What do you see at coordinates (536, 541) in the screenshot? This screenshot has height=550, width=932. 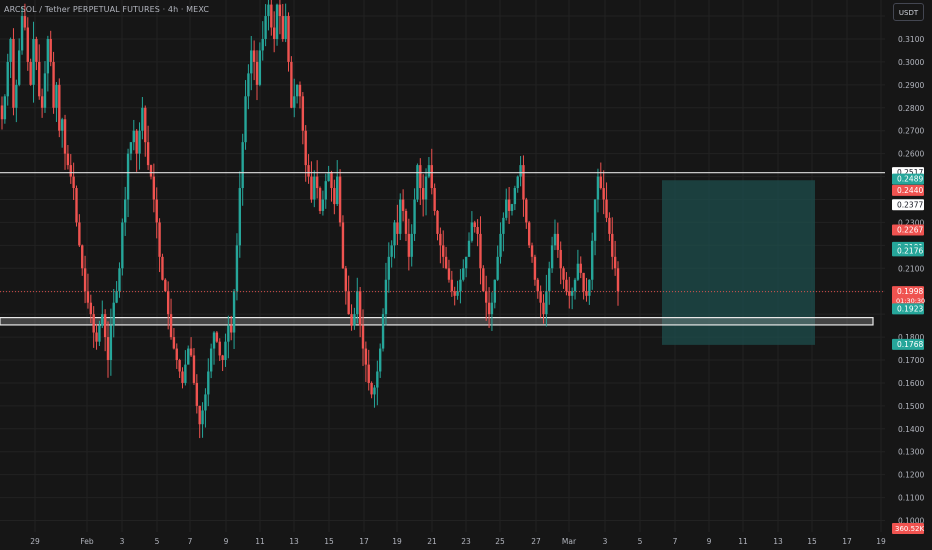 I see `x-tick-label: 27` at bounding box center [536, 541].